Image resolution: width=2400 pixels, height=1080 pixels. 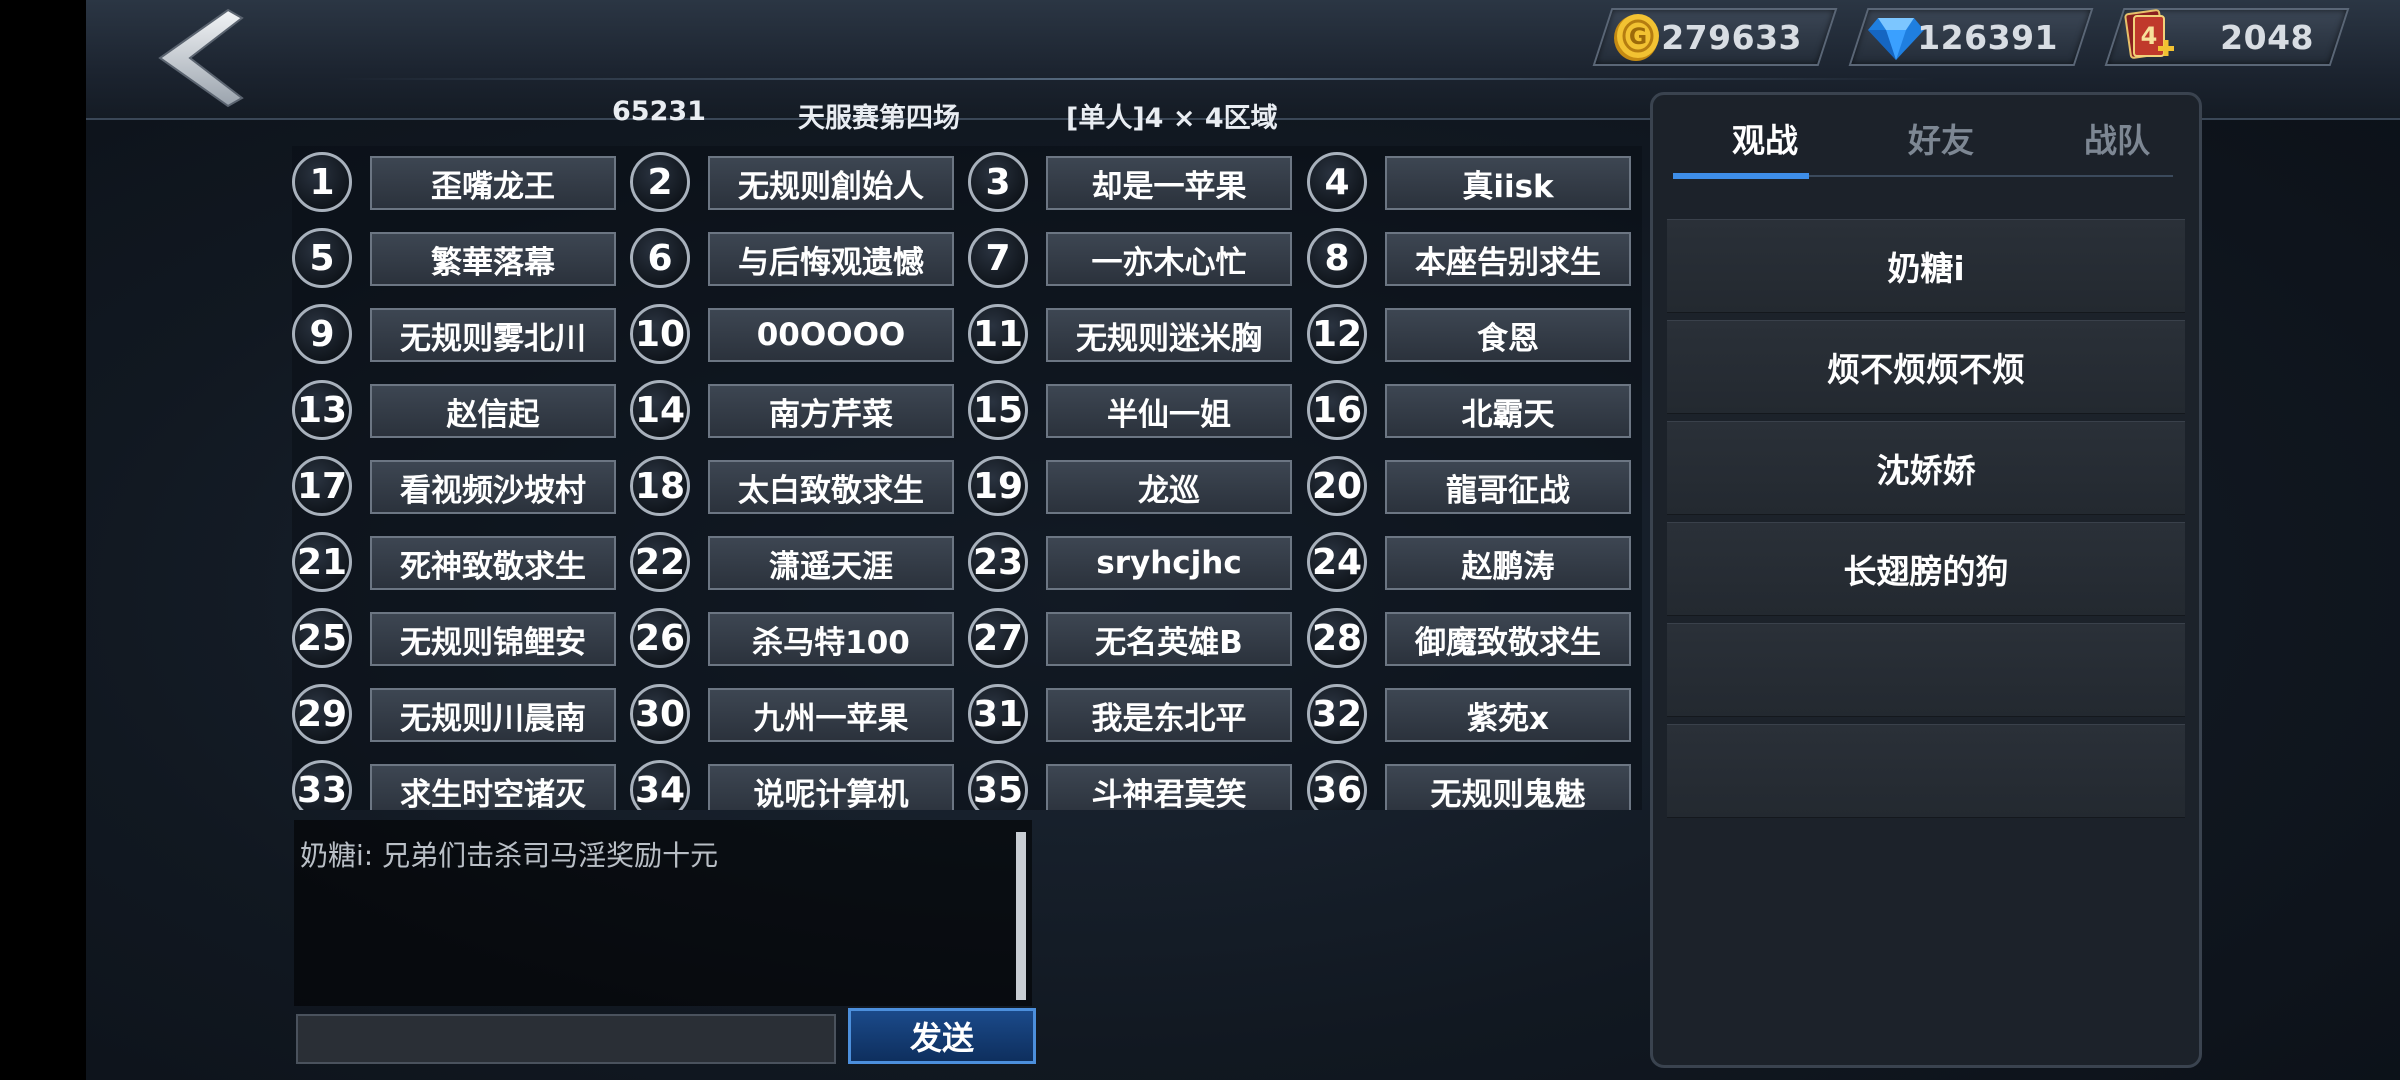 I want to click on player-slot: 25 无规则锦鲤安, so click(x=457, y=639).